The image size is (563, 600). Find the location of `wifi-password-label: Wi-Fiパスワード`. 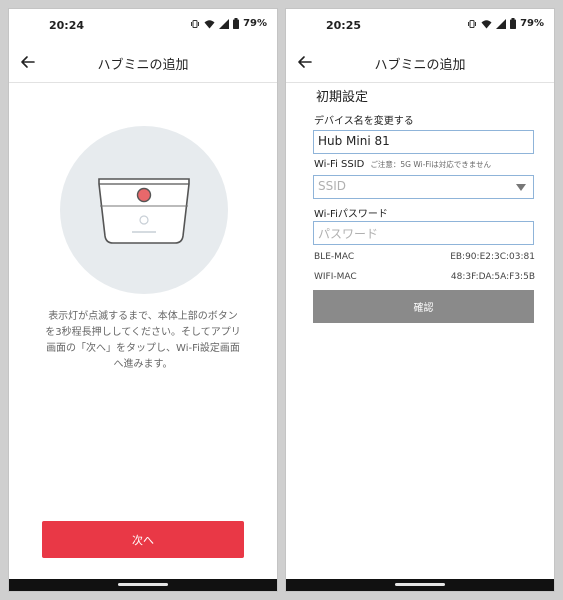

wifi-password-label: Wi-Fiパスワード is located at coordinates (351, 214).